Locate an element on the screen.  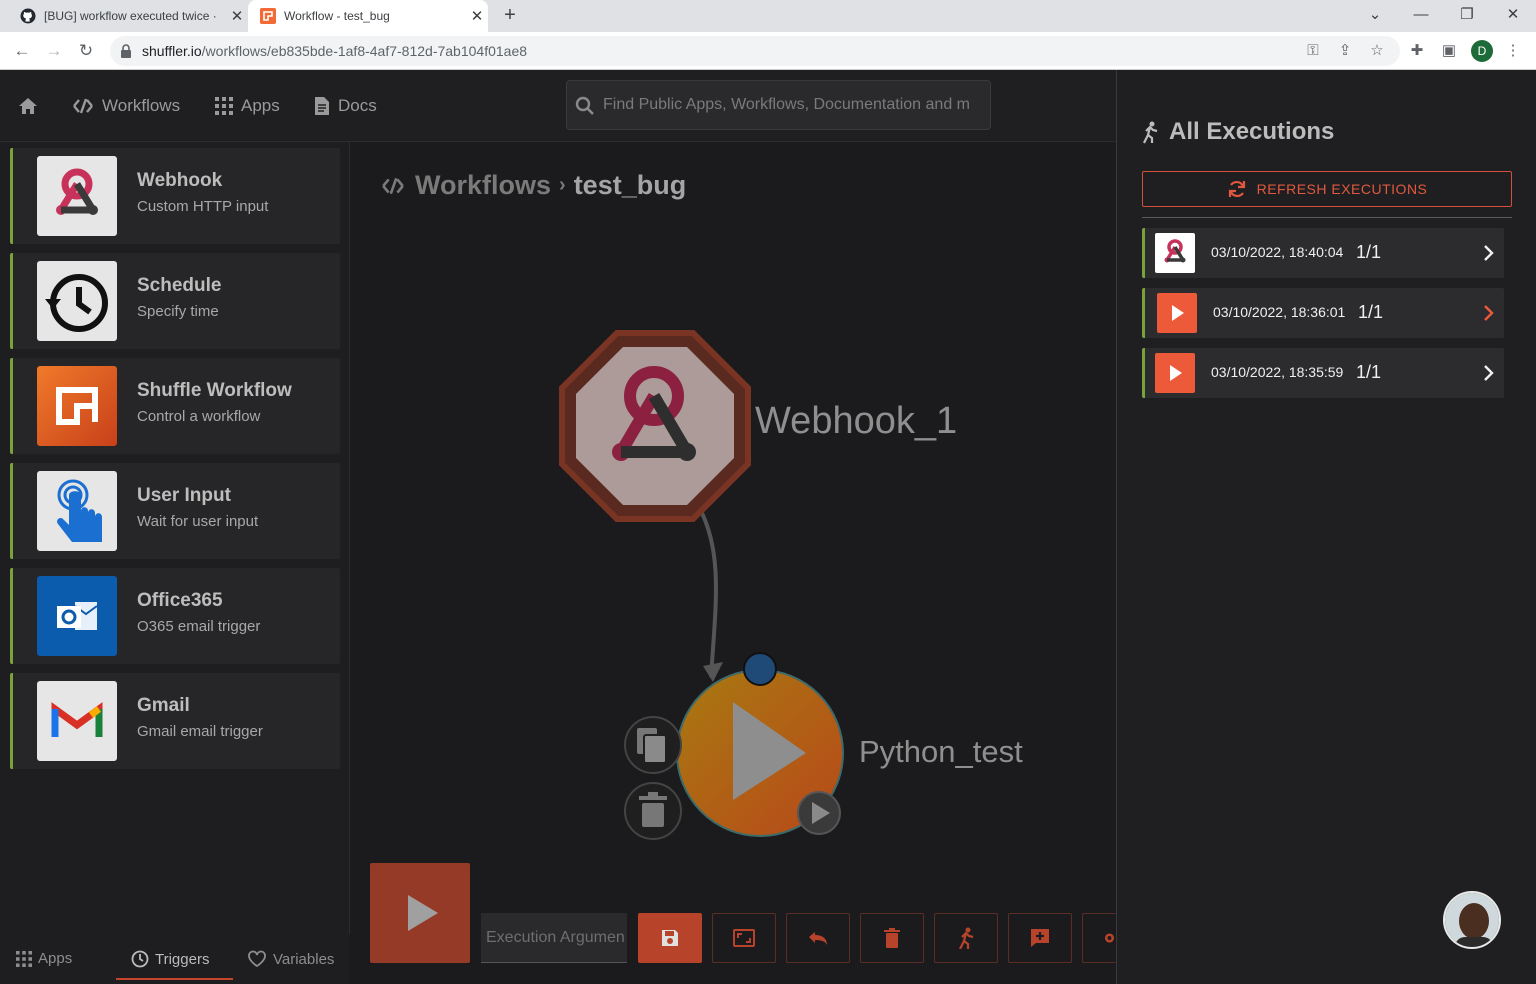
search-icon is located at coordinates (584, 105).